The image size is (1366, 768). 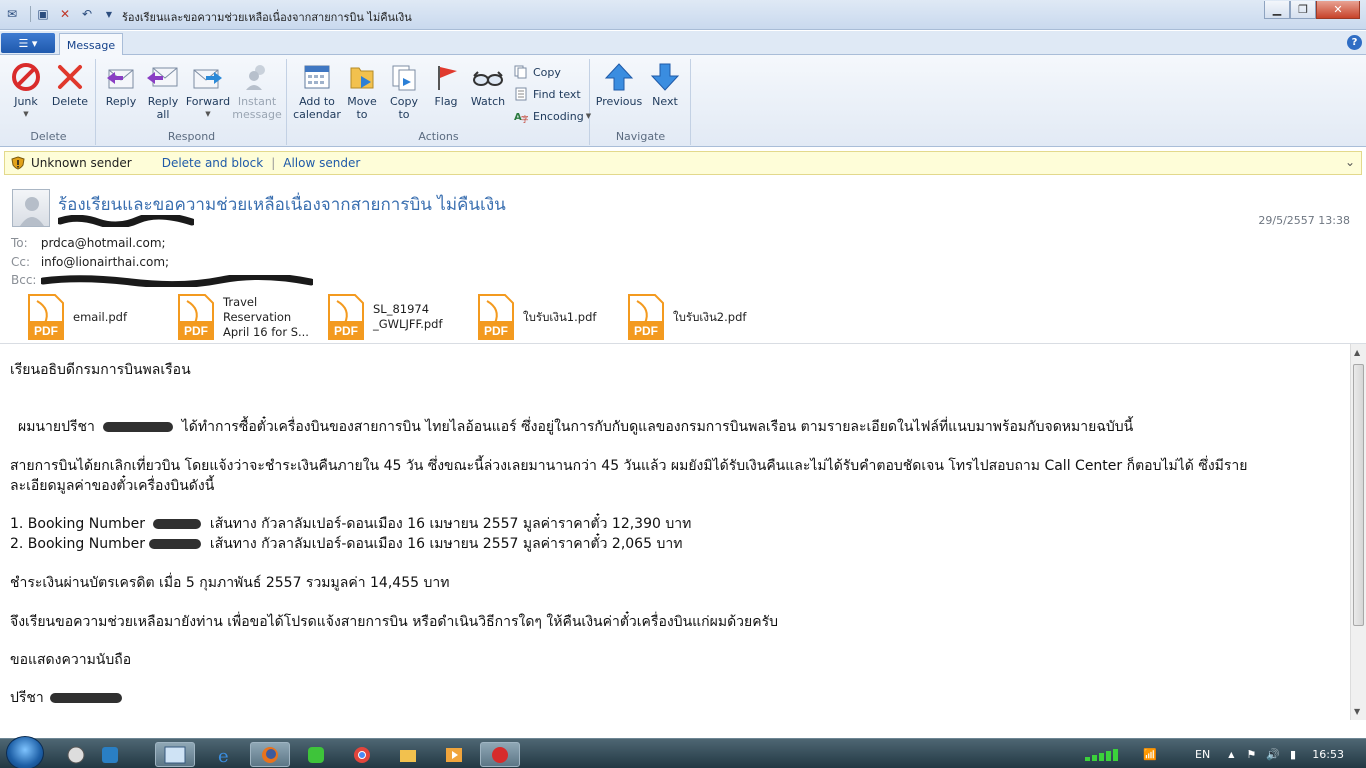 I want to click on quick-access-toolbar: ✉ ▣ ✕ ↶ ▼, so click(x=63, y=14).